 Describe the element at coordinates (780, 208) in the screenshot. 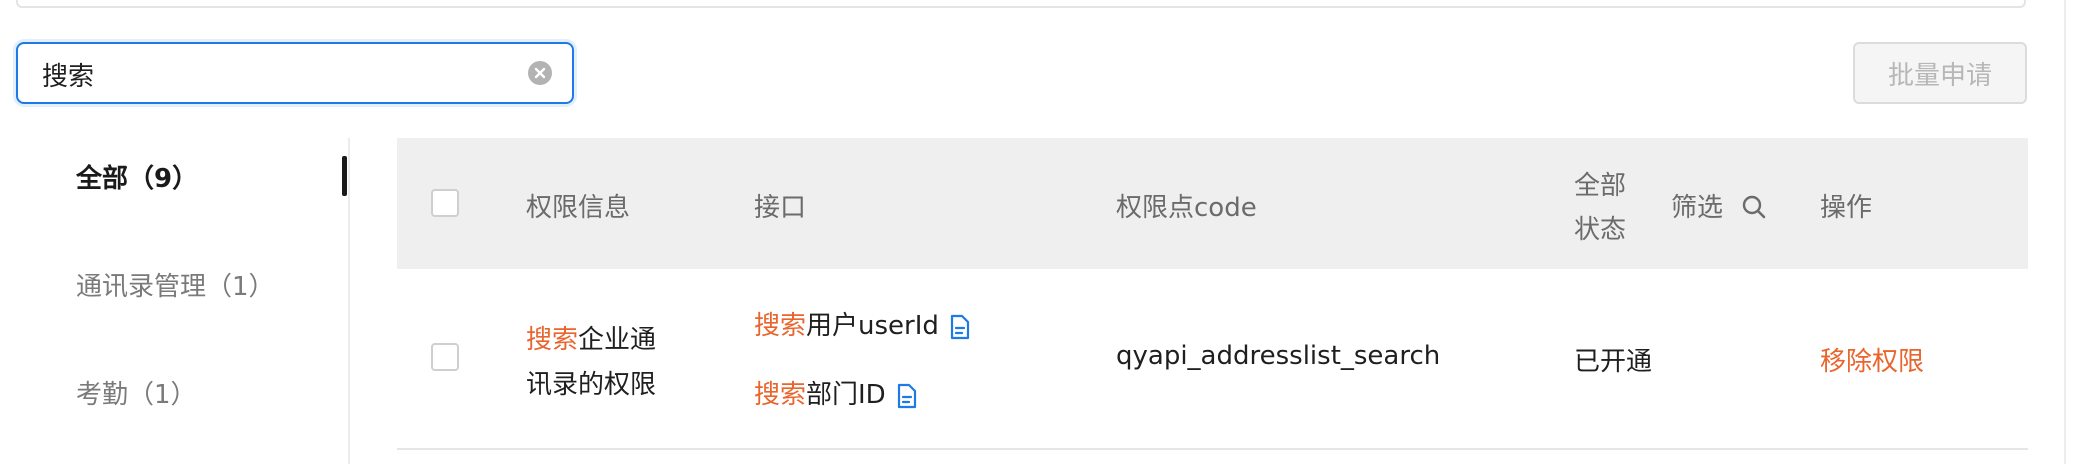

I see `header-interface: 接口` at that location.